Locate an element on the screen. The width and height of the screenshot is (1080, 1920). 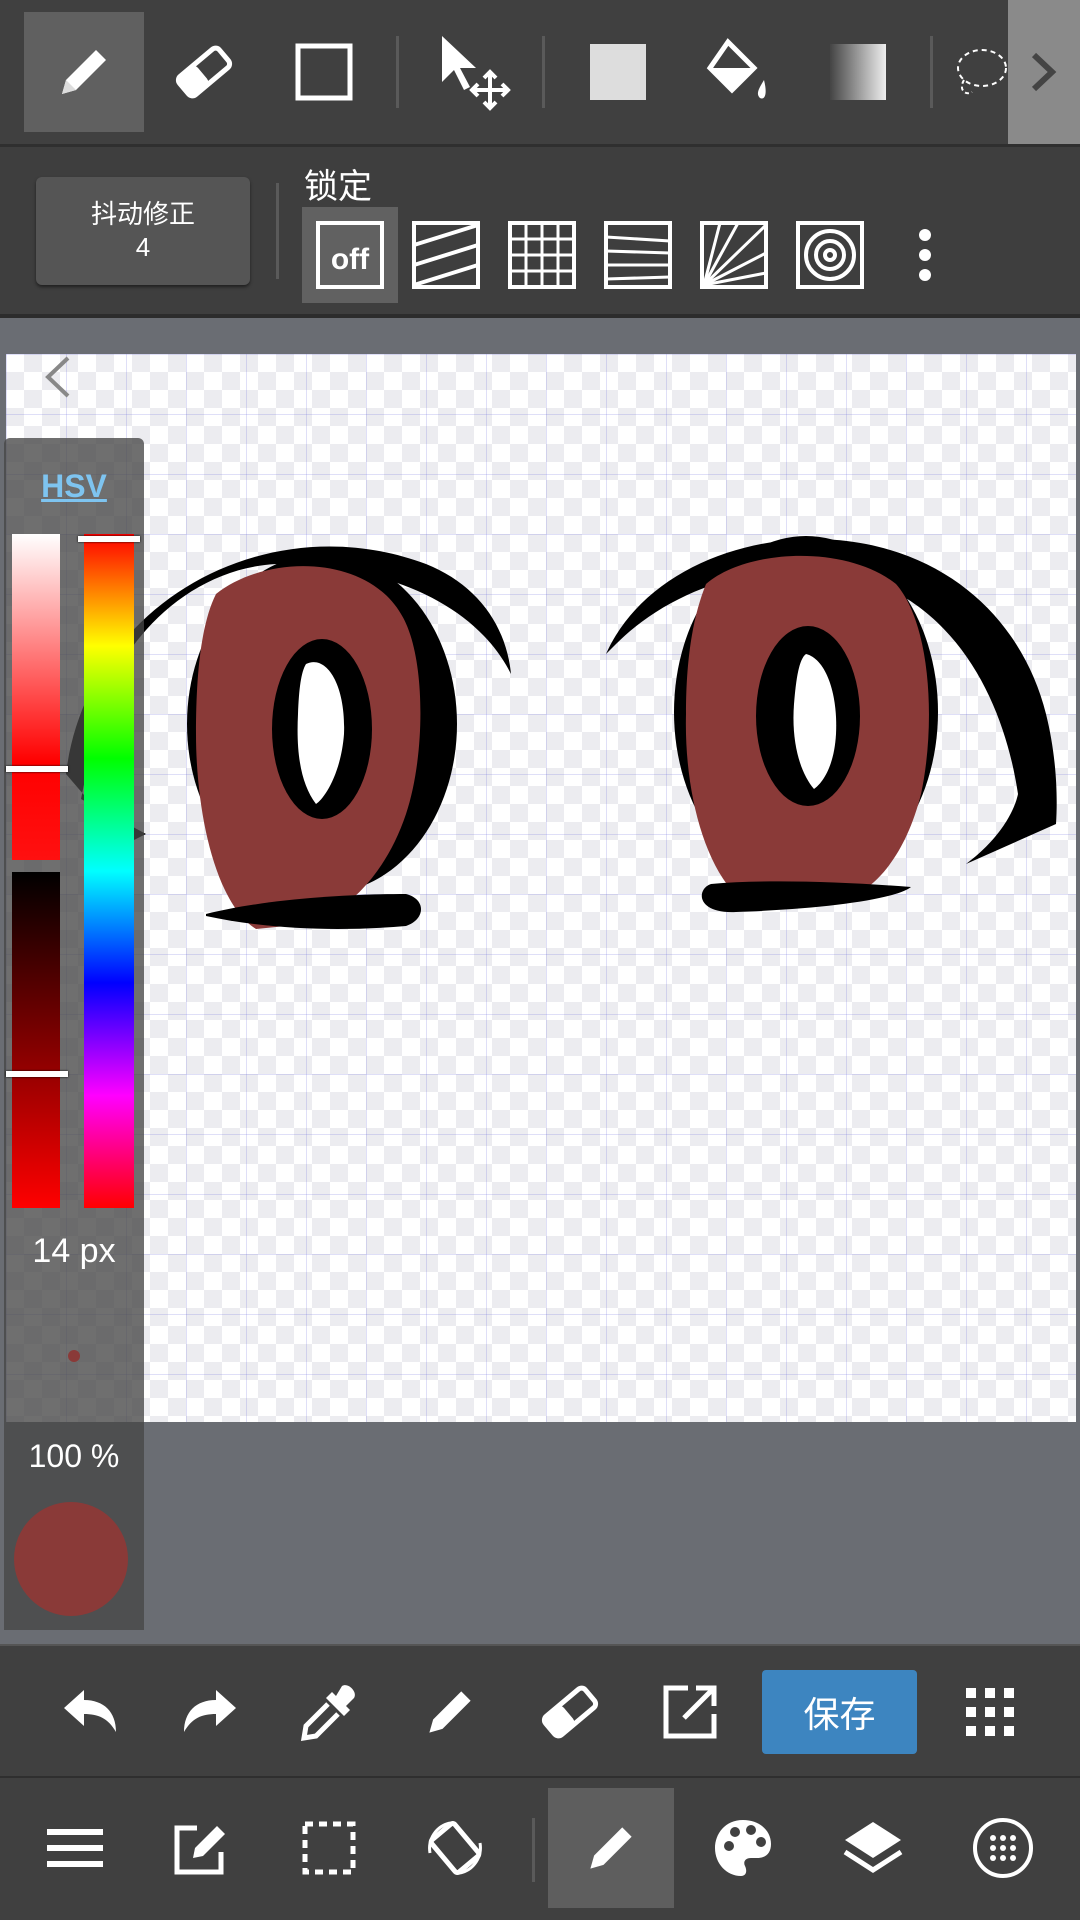
color-panel: HSV 14 px 100 % is located at coordinates (74, 1034).